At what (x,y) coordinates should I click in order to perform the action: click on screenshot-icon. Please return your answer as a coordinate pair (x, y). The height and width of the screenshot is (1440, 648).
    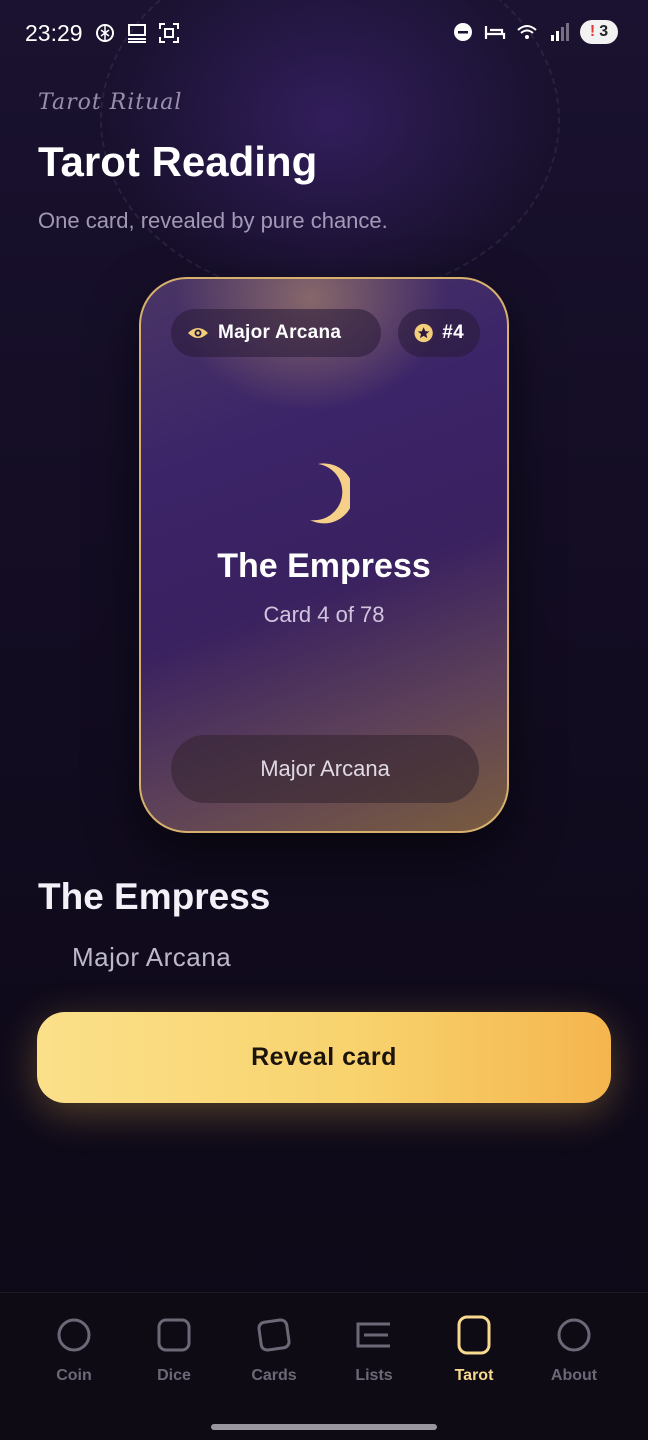
    Looking at the image, I should click on (169, 33).